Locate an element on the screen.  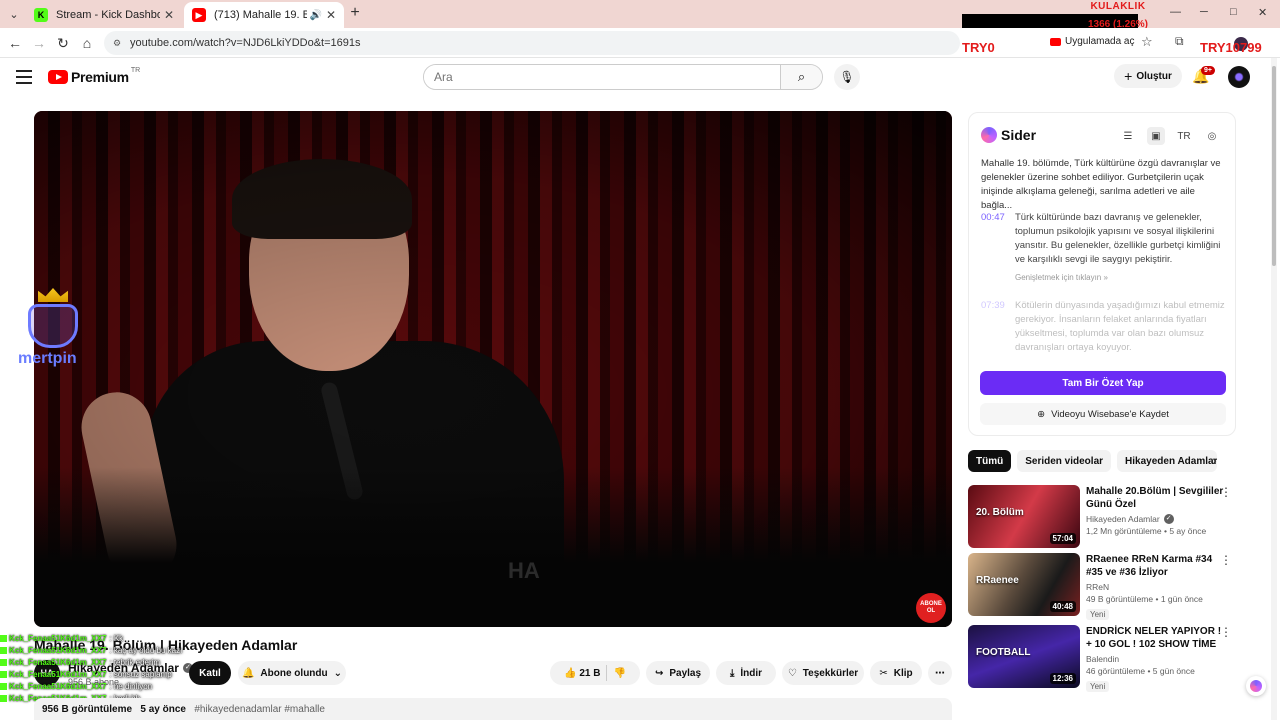
youtube-premium-logo: Premium TR is located at coordinates (94, 76).